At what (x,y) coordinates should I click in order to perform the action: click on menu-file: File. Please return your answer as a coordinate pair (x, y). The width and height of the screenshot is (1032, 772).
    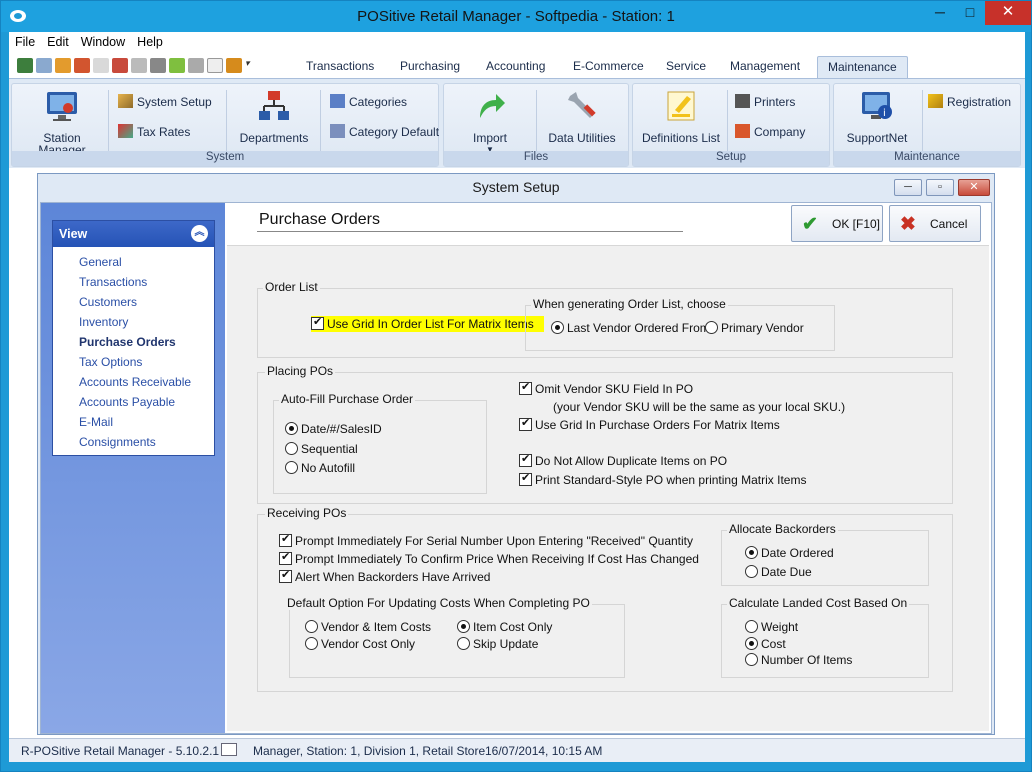
    Looking at the image, I should click on (25, 40).